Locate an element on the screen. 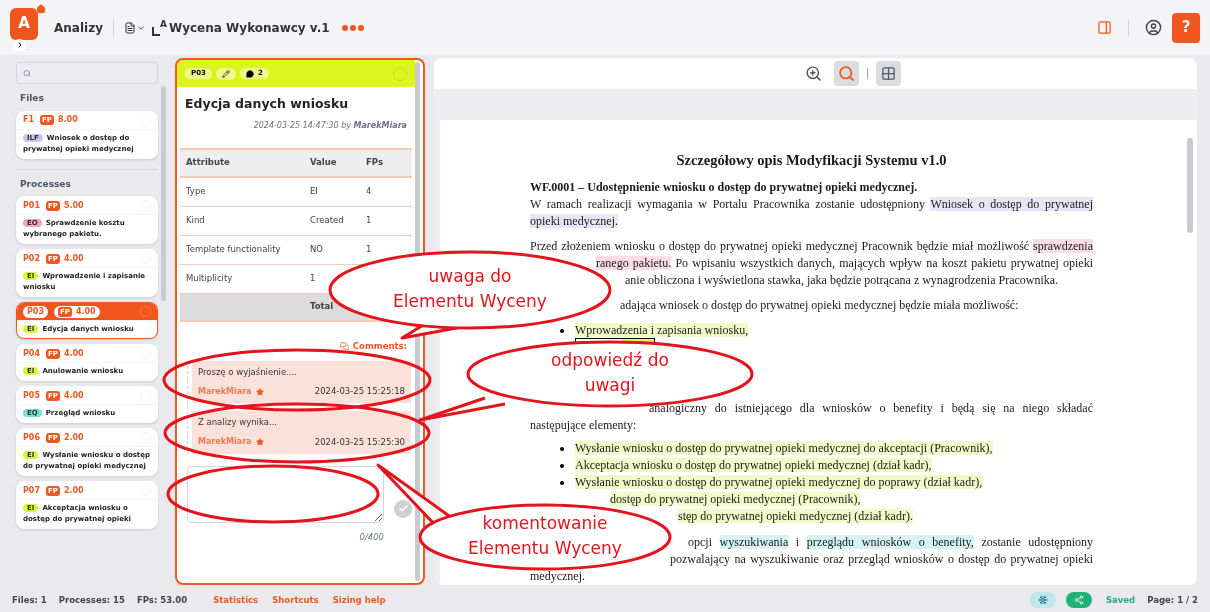 The image size is (1210, 612). save-status: Saved is located at coordinates (1120, 600).